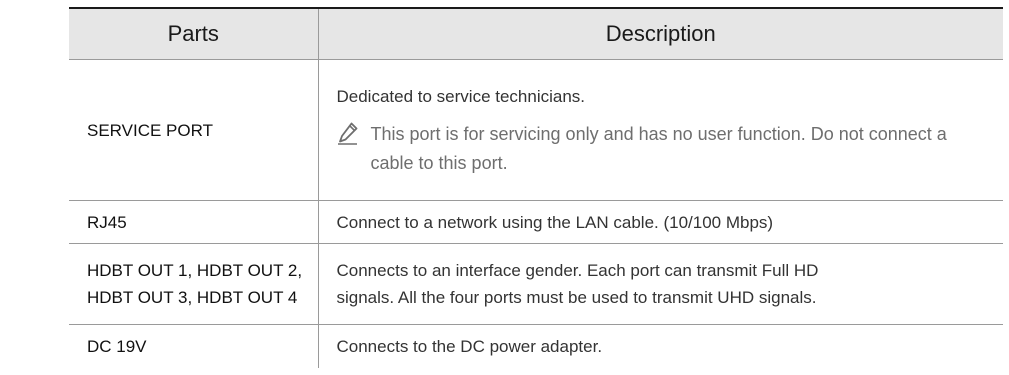 The height and width of the screenshot is (375, 1009). What do you see at coordinates (469, 346) in the screenshot?
I see `description-text: Connects to the DC power adapter.` at bounding box center [469, 346].